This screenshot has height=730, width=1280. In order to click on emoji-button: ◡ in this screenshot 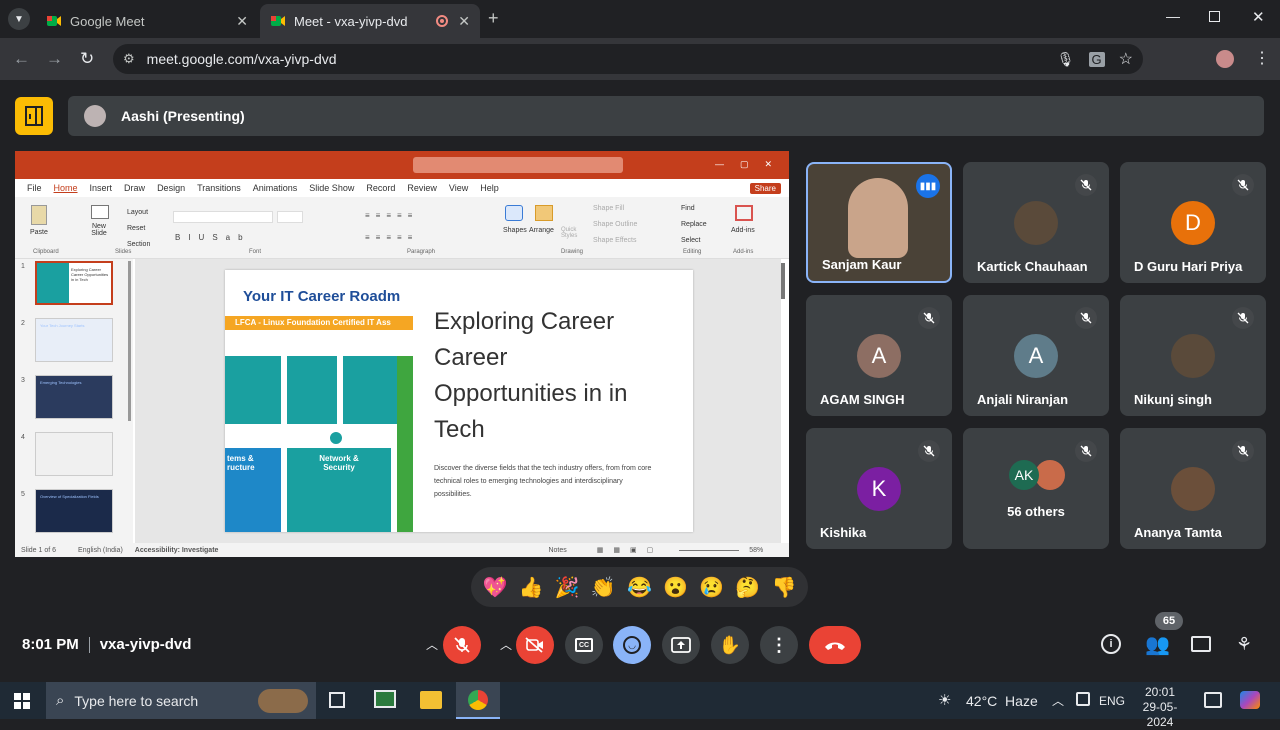, I will do `click(632, 645)`.